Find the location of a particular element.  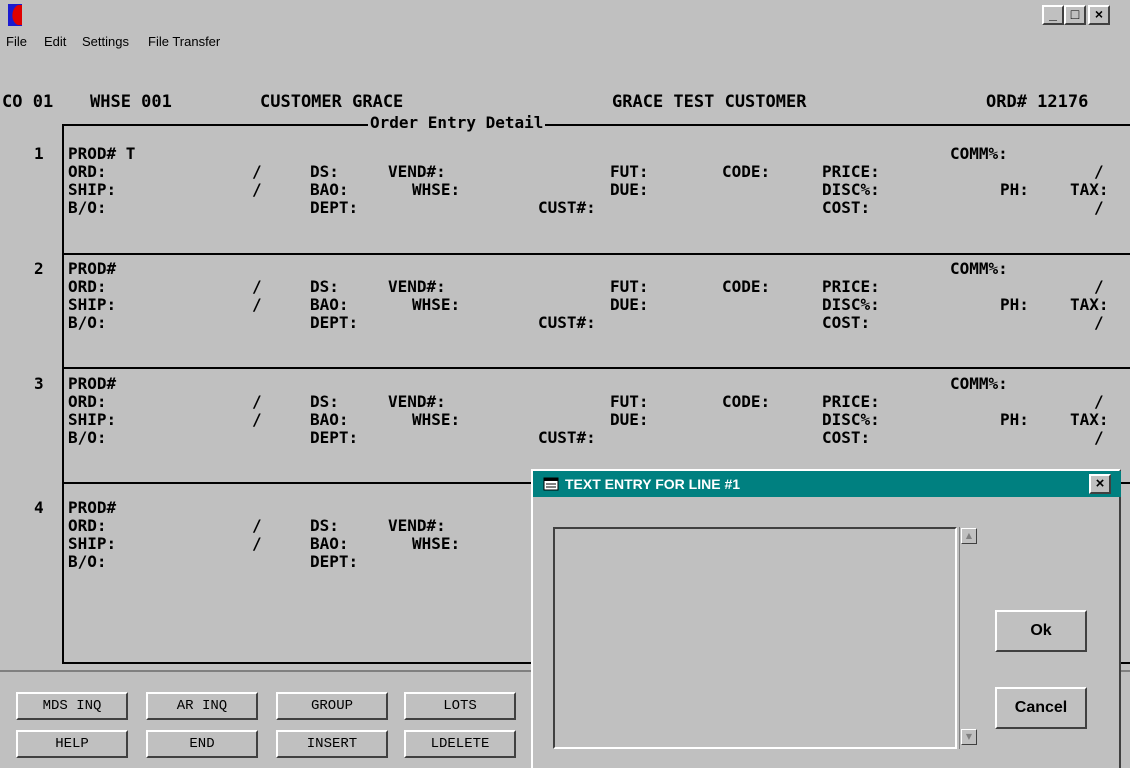

help-button: HELP is located at coordinates (72, 744).